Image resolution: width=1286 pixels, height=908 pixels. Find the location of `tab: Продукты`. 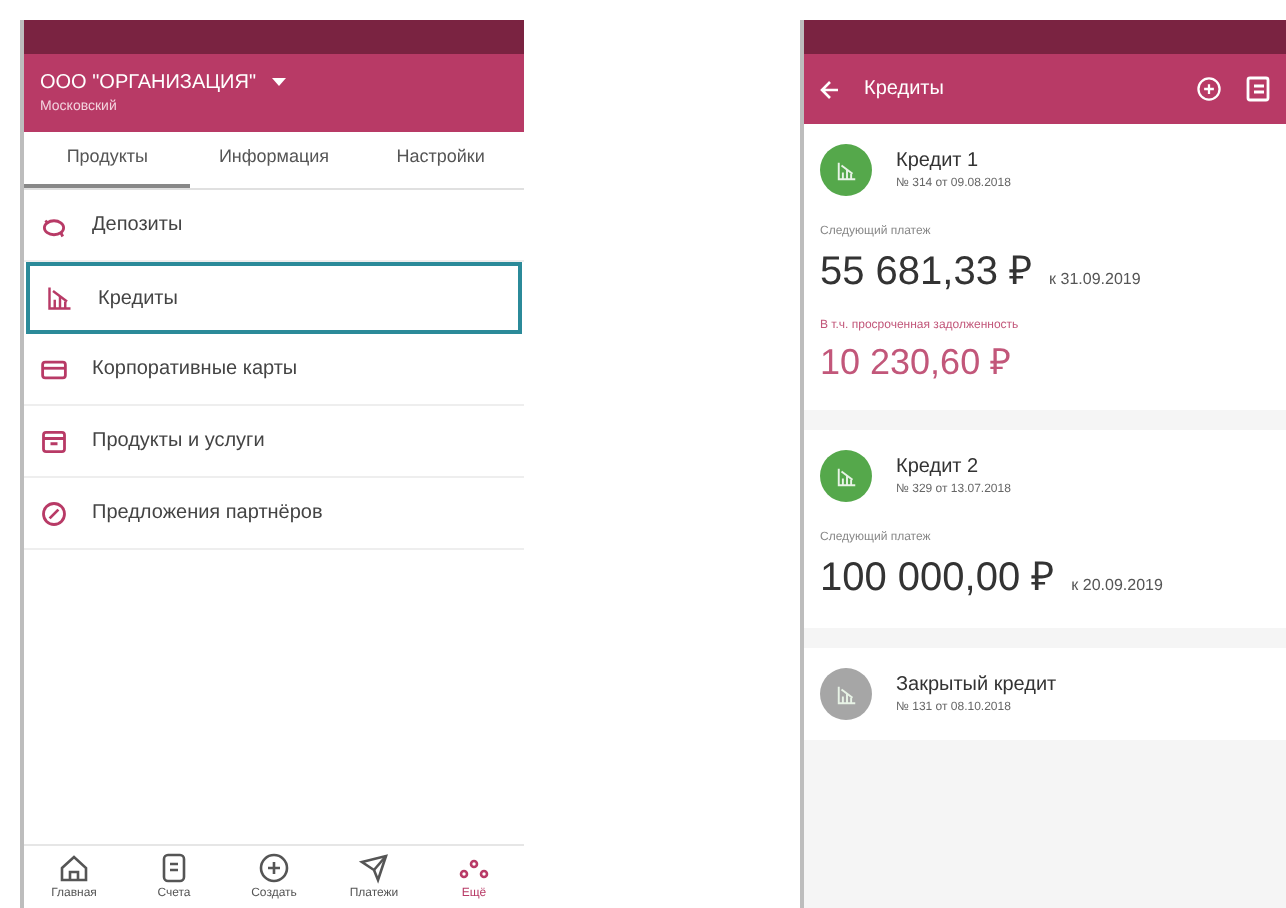

tab: Продукты is located at coordinates (107, 160).